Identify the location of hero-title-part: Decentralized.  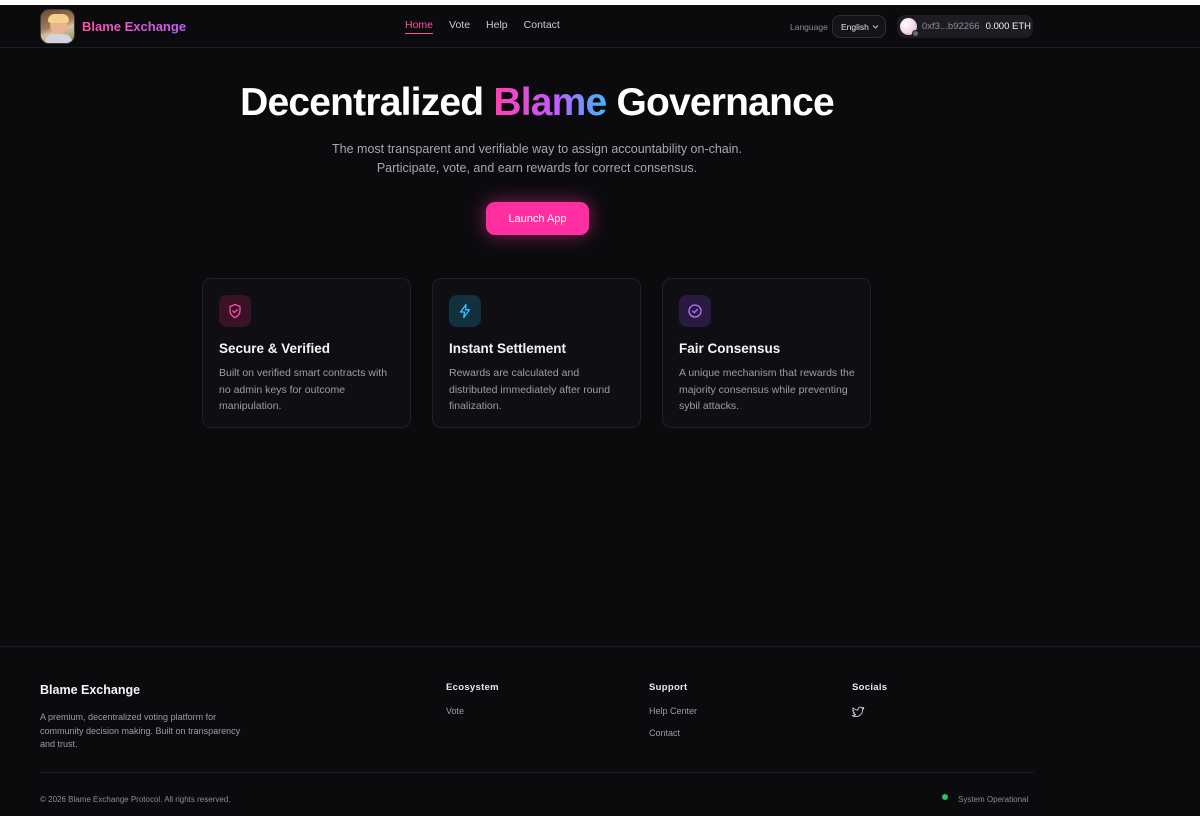
(367, 102).